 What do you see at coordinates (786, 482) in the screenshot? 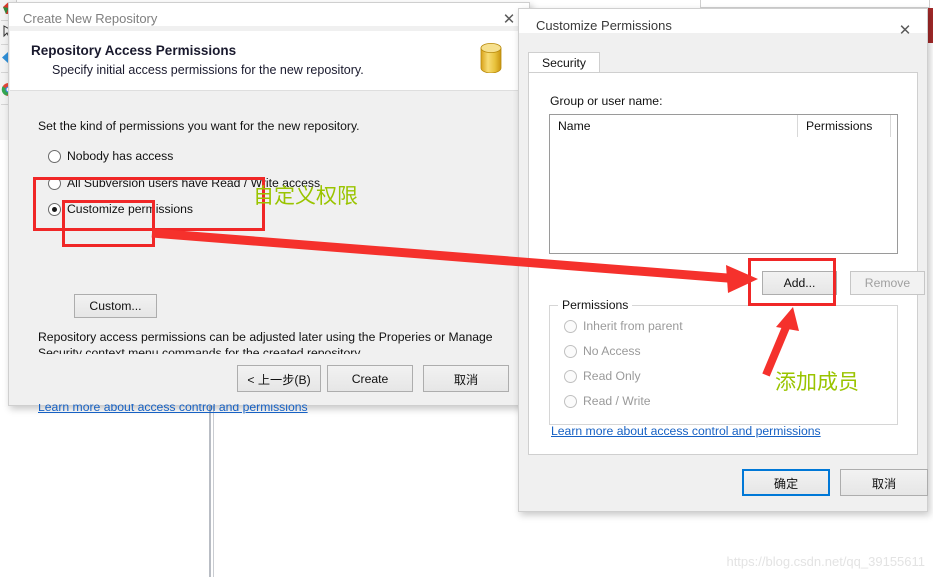
I see `ok-button: 确定` at bounding box center [786, 482].